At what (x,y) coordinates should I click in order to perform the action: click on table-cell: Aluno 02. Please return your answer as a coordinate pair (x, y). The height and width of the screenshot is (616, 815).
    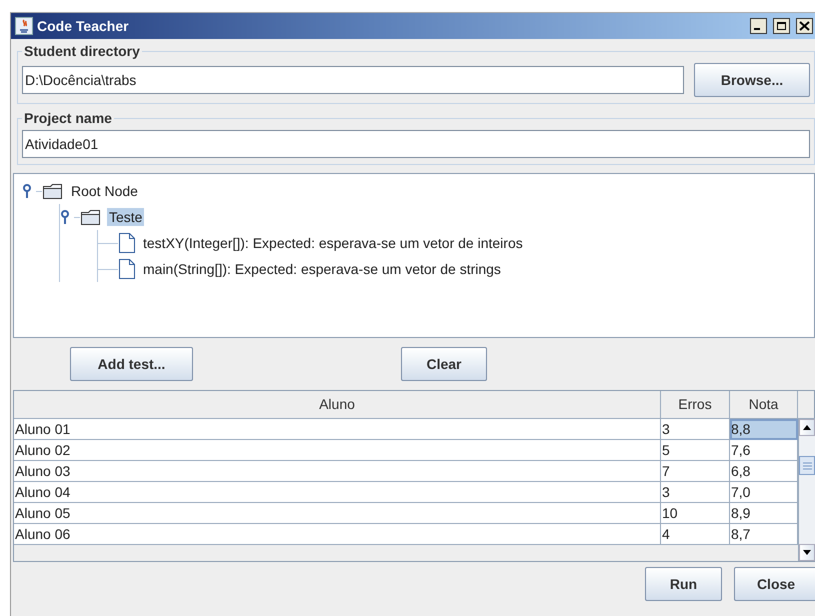
    Looking at the image, I should click on (337, 450).